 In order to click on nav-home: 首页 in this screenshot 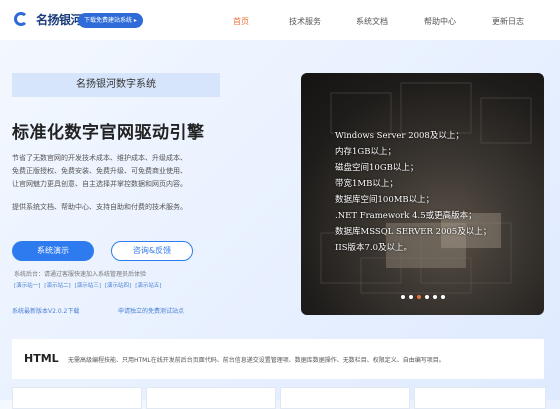, I will do `click(241, 21)`.